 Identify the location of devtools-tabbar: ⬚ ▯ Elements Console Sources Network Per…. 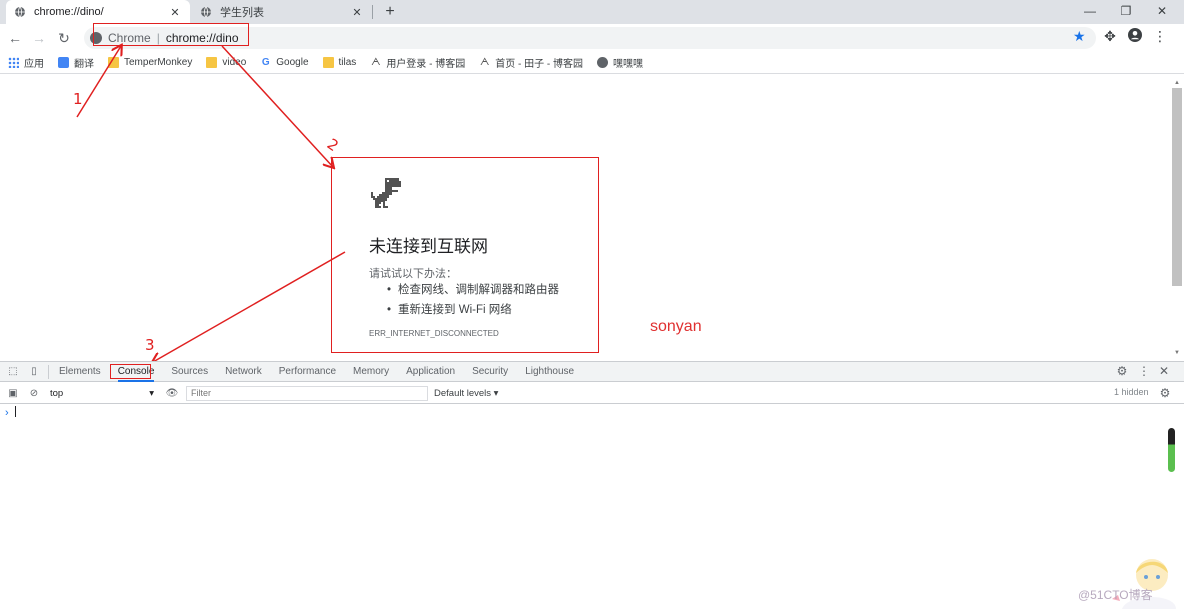
(592, 372).